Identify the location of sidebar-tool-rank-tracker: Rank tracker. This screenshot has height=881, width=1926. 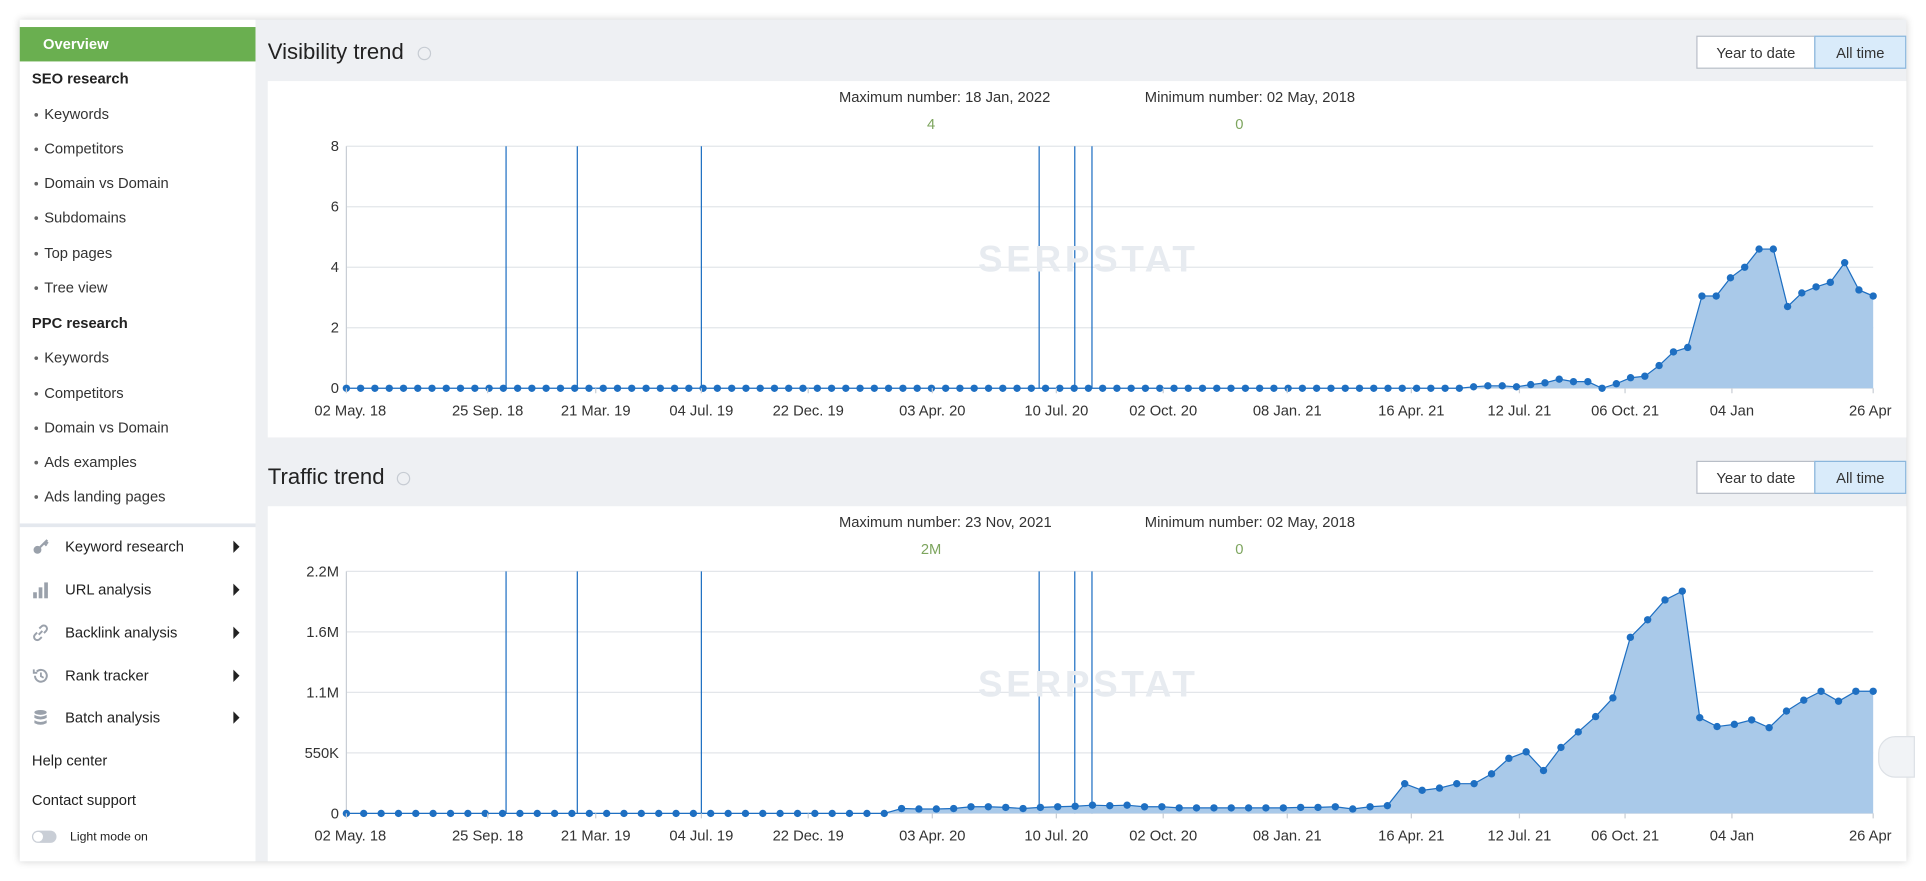
(138, 677).